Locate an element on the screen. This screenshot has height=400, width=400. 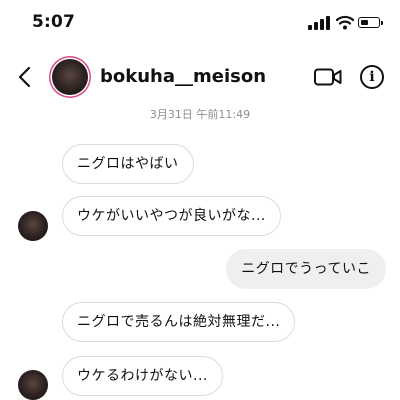
chat-header: bokuha__meison i is located at coordinates (200, 77).